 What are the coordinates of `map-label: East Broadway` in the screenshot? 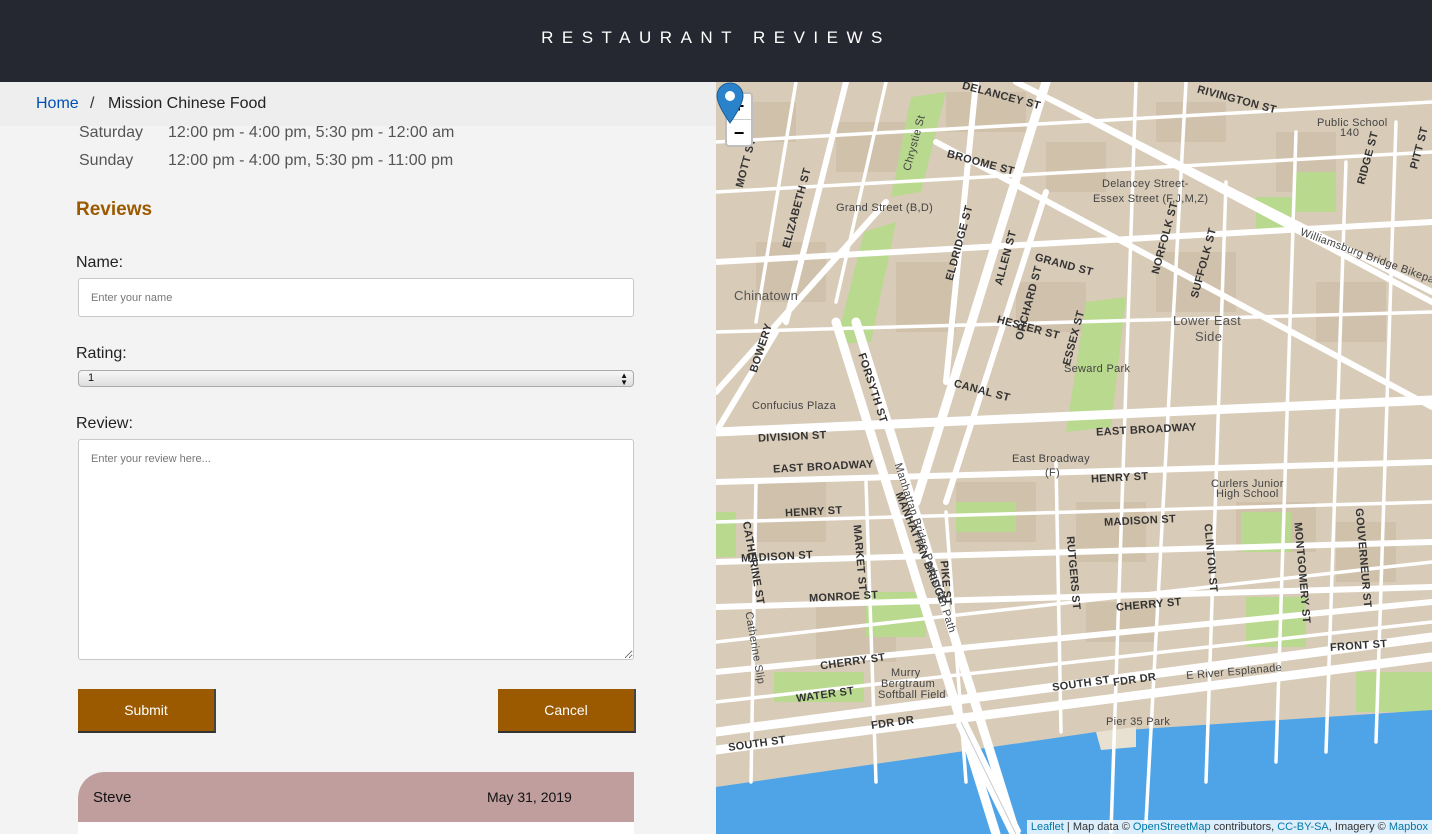 It's located at (1051, 459).